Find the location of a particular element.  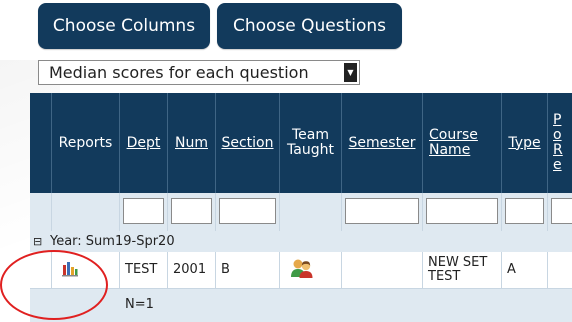

filter-section-input is located at coordinates (247, 211).